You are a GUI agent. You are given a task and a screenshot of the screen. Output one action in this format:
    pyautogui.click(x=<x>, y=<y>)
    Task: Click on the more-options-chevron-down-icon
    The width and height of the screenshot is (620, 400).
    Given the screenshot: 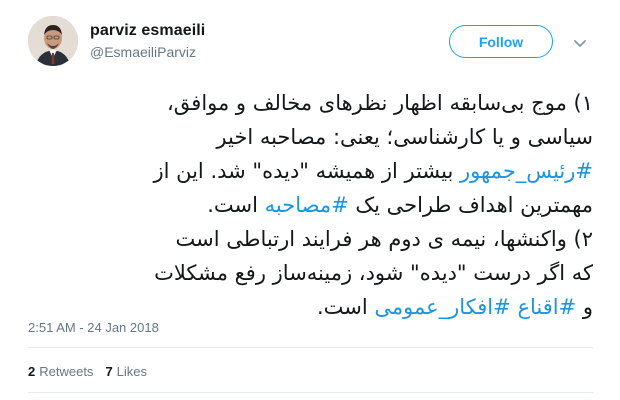 What is the action you would take?
    pyautogui.click(x=580, y=41)
    